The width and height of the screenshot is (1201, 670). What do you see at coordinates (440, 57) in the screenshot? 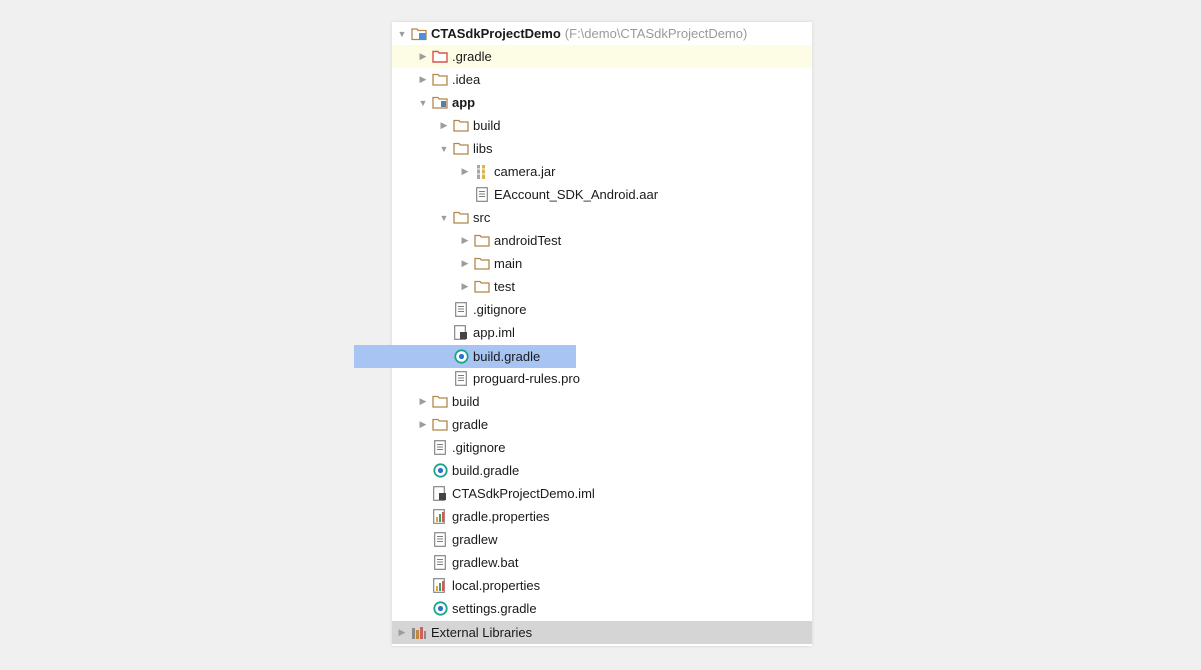
I see `folder-red-icon` at bounding box center [440, 57].